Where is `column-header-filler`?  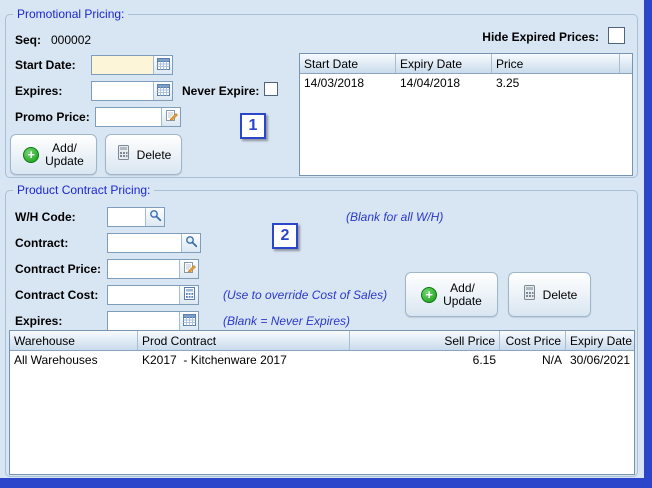 column-header-filler is located at coordinates (626, 63).